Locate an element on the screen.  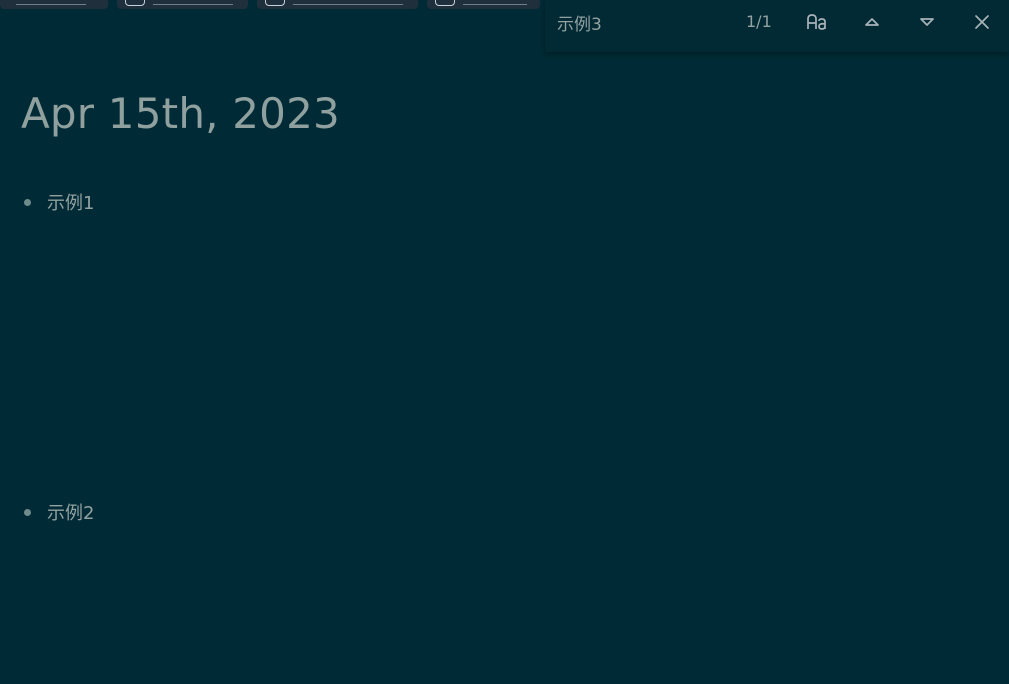
arrow-up-icon is located at coordinates (872, 22).